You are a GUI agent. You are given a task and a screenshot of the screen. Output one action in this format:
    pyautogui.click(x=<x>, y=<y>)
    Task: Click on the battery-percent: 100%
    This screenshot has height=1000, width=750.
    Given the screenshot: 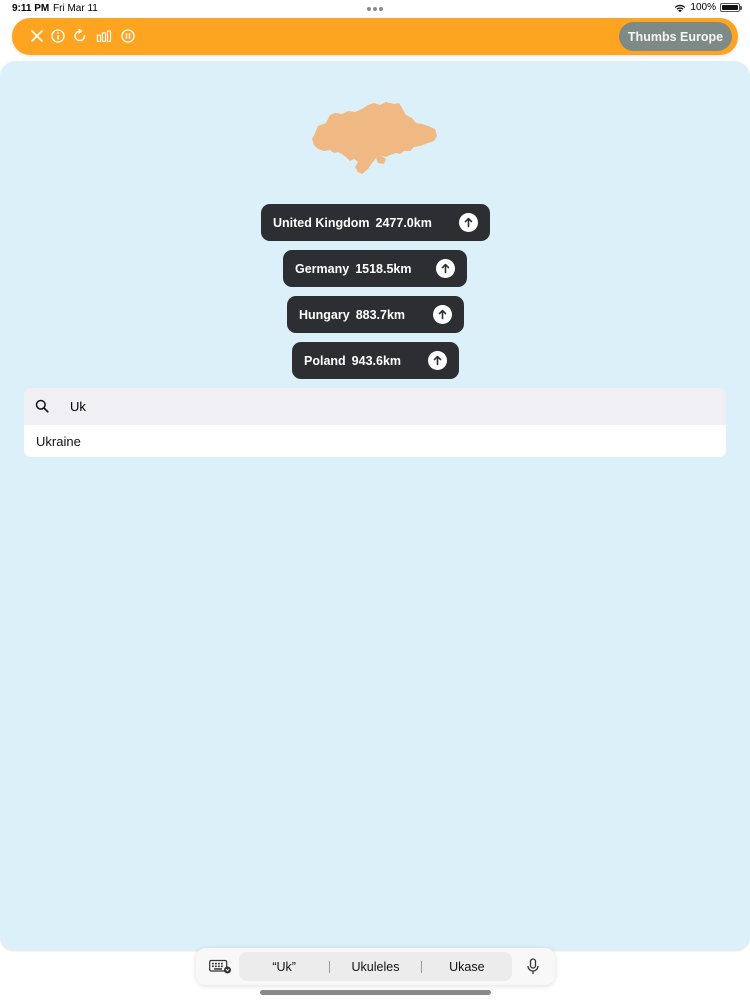 What is the action you would take?
    pyautogui.click(x=703, y=7)
    